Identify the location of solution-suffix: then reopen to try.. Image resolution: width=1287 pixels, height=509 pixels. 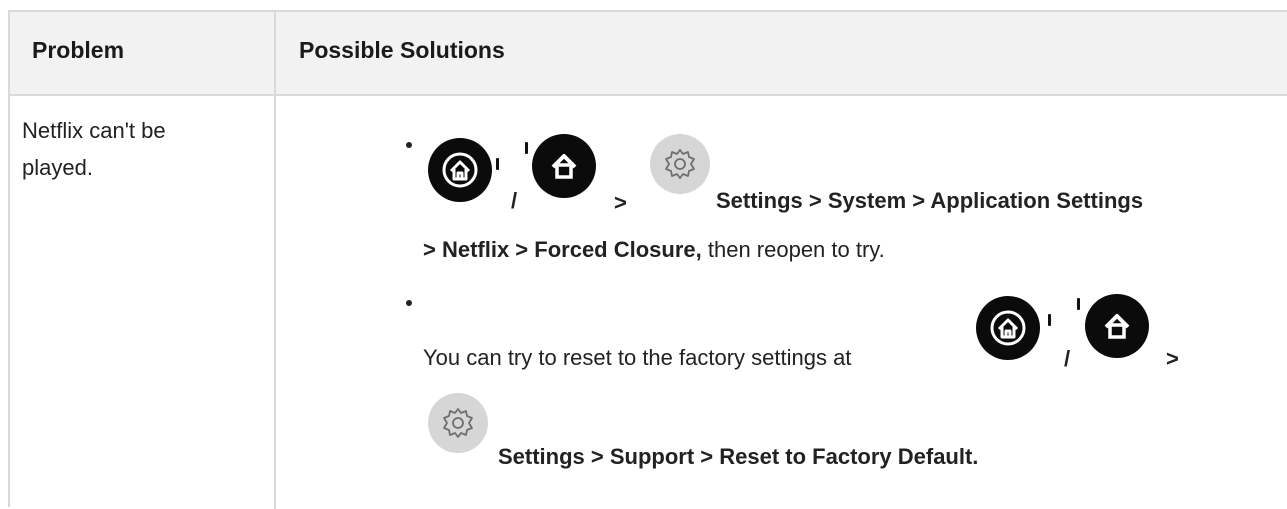
(793, 249).